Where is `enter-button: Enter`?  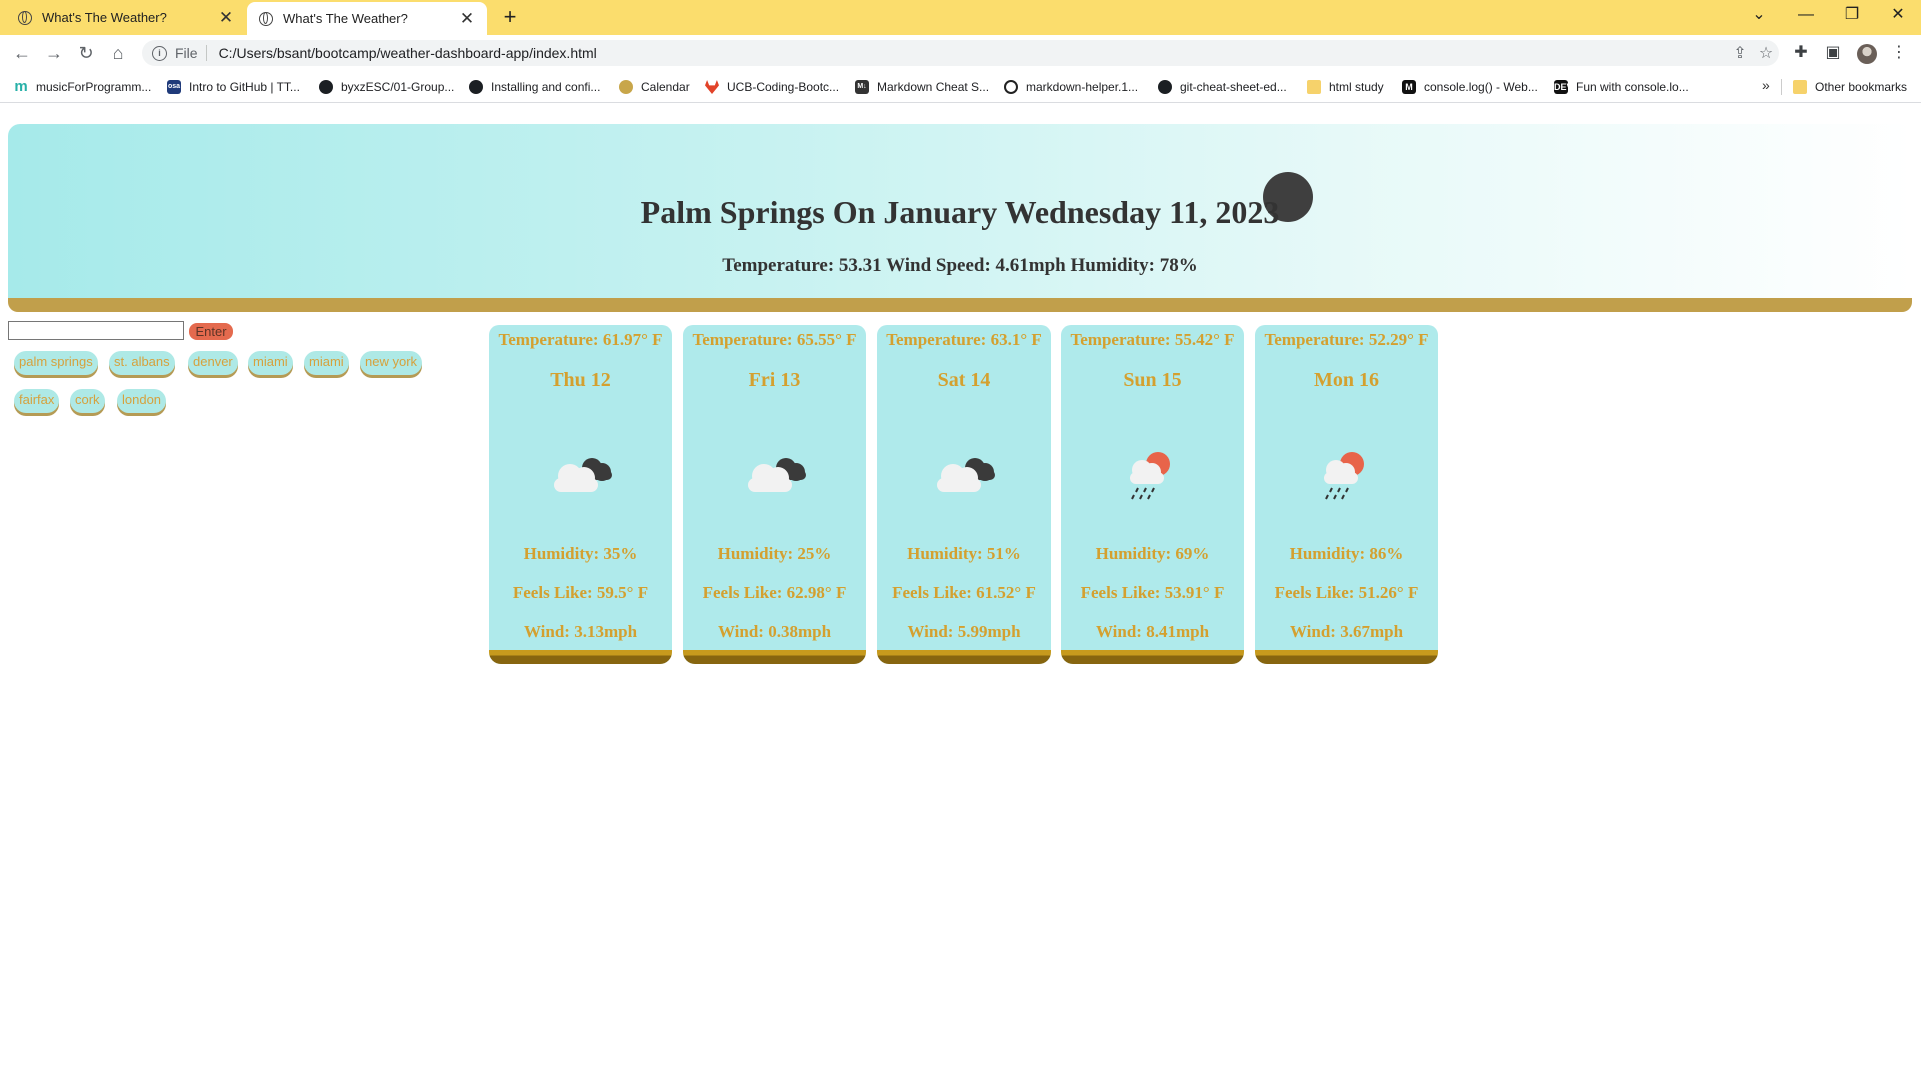
enter-button: Enter is located at coordinates (211, 331).